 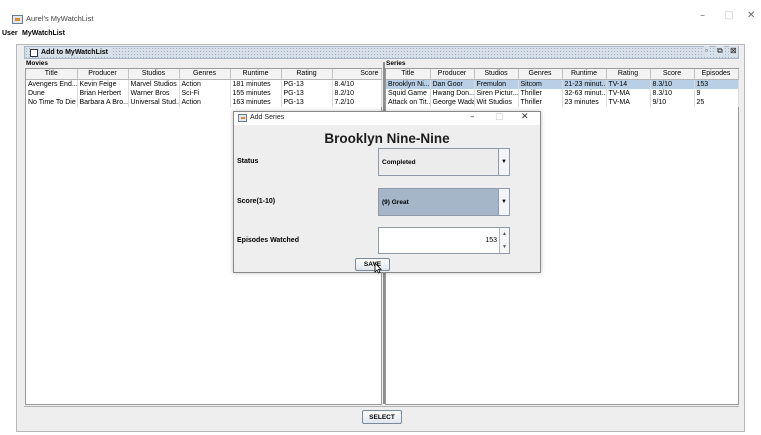 I want to click on movies-col-genres: Genres, so click(x=205, y=74).